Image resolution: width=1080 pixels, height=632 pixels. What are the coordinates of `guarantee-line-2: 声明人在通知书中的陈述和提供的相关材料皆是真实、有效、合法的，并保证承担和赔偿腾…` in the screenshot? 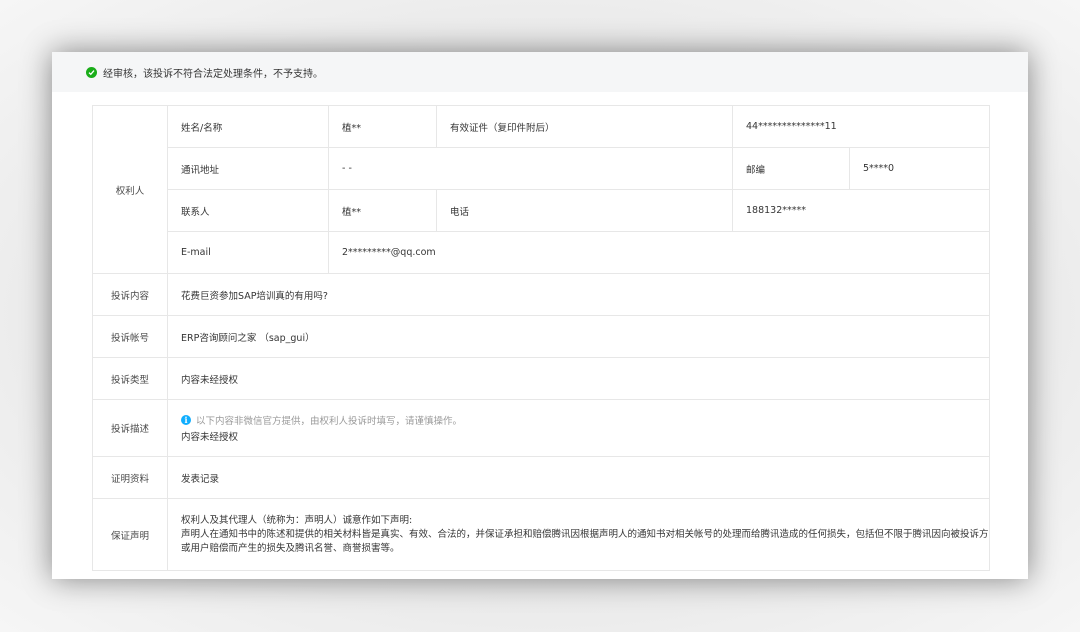 It's located at (585, 541).